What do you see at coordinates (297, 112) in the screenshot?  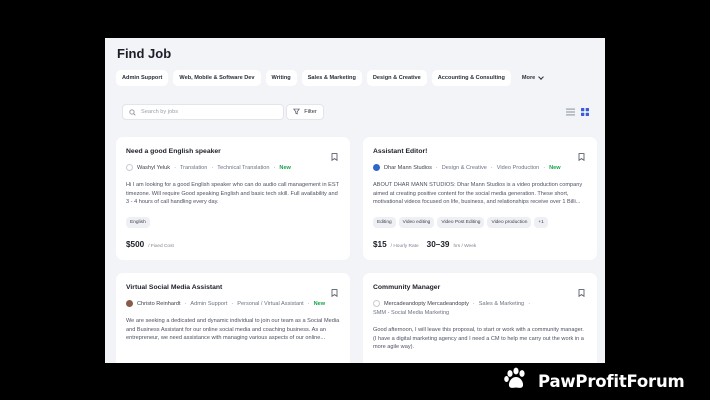 I see `filter-icon` at bounding box center [297, 112].